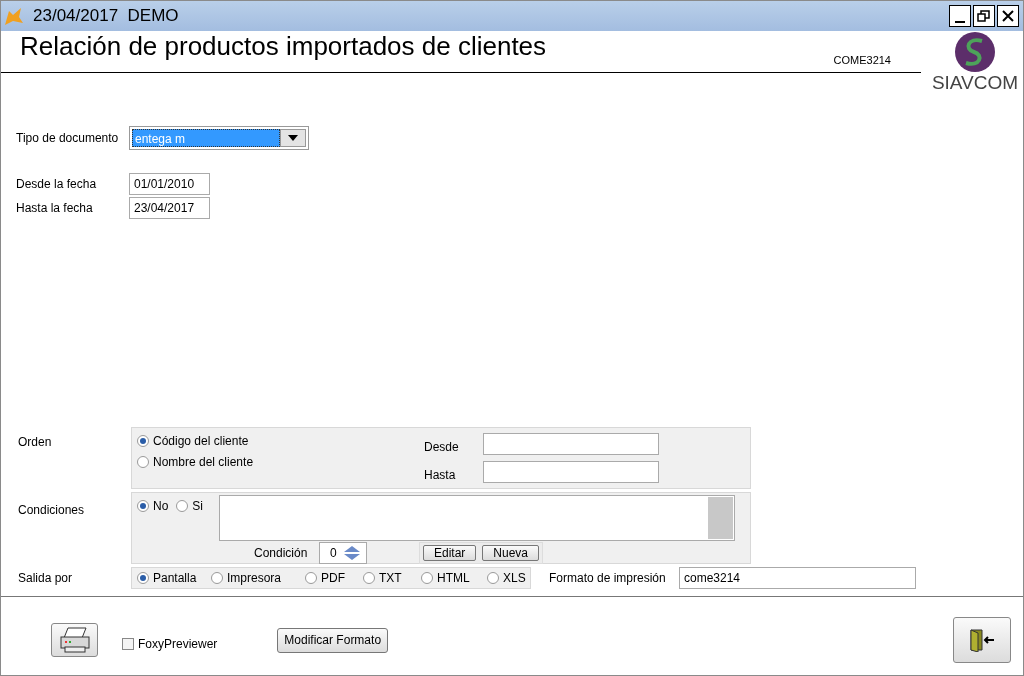 The image size is (1024, 676). Describe the element at coordinates (46, 578) in the screenshot. I see `section-label: Salida por` at that location.